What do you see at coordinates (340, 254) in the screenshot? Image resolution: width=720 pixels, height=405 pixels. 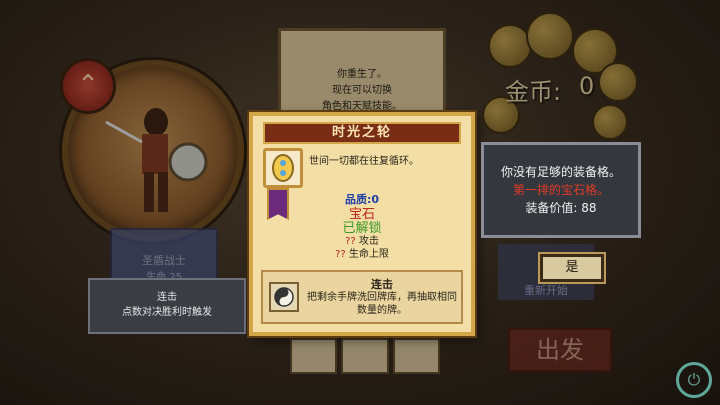 I see `stat-max-hp-value: ??` at bounding box center [340, 254].